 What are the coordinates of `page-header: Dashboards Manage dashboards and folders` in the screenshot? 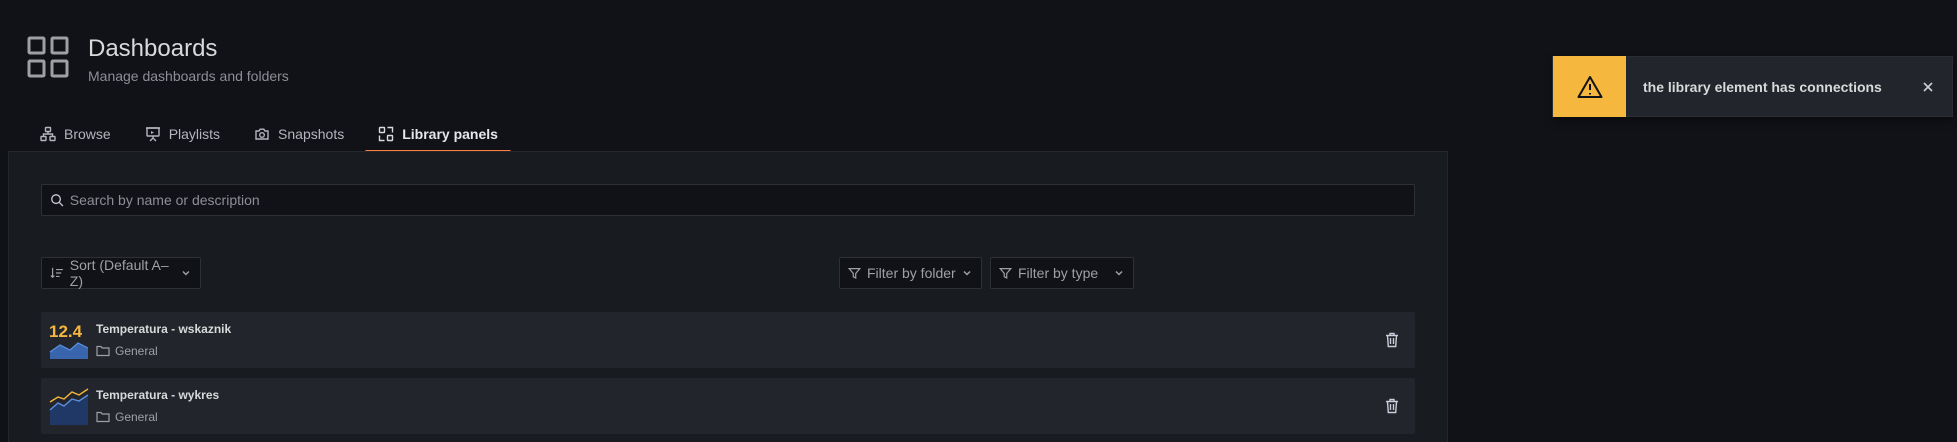 It's located at (158, 59).